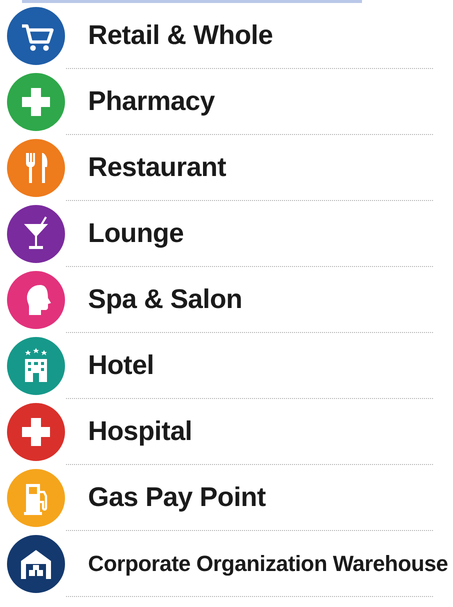 The image size is (453, 607). I want to click on category-label: Lounge, so click(136, 233).